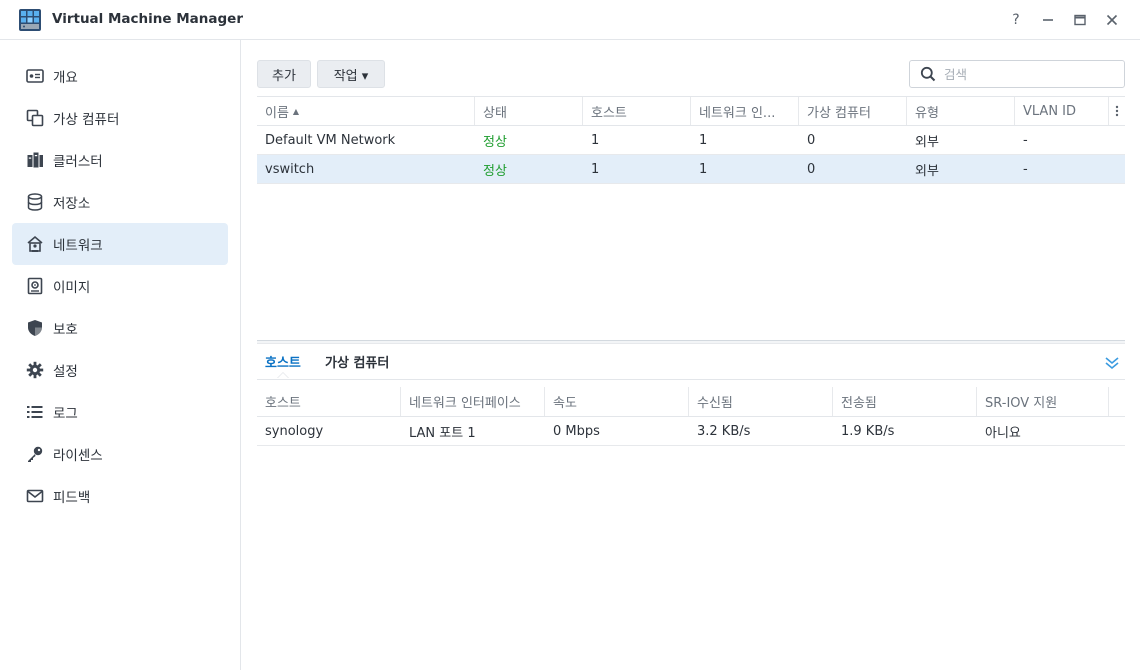  I want to click on collapse-chevron-icon, so click(1112, 363).